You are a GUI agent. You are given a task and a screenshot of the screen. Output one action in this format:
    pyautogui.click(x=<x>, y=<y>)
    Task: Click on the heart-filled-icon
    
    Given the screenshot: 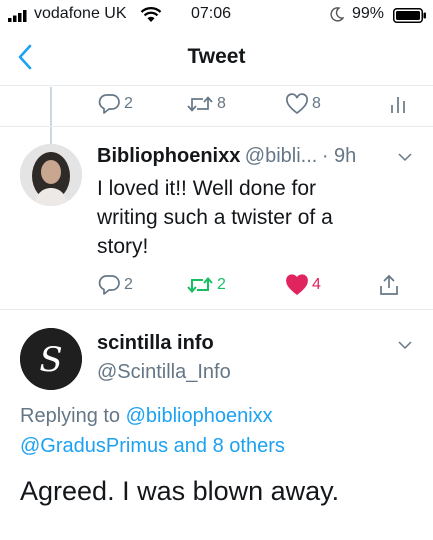 What is the action you would take?
    pyautogui.click(x=297, y=284)
    